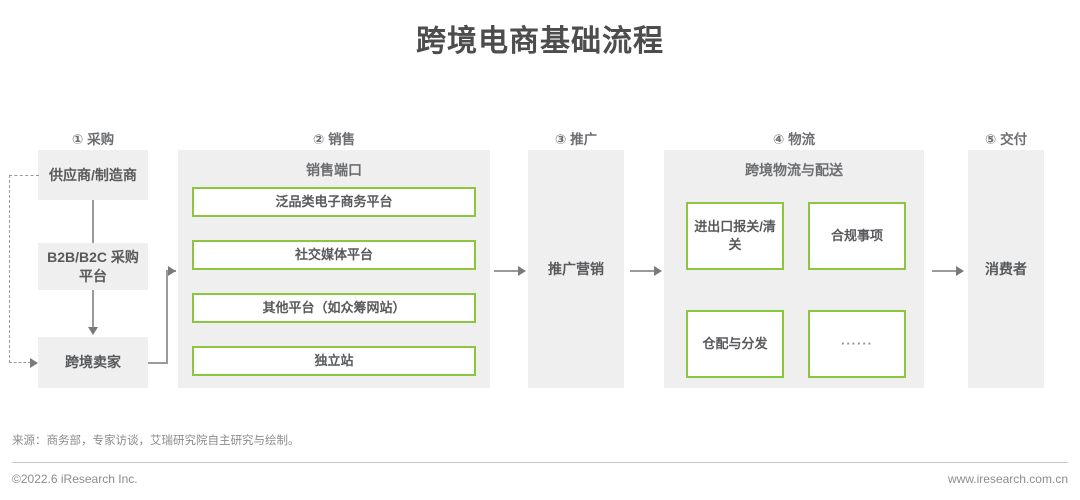  Describe the element at coordinates (1006, 269) in the screenshot. I see `box-consumer: 消费者` at that location.